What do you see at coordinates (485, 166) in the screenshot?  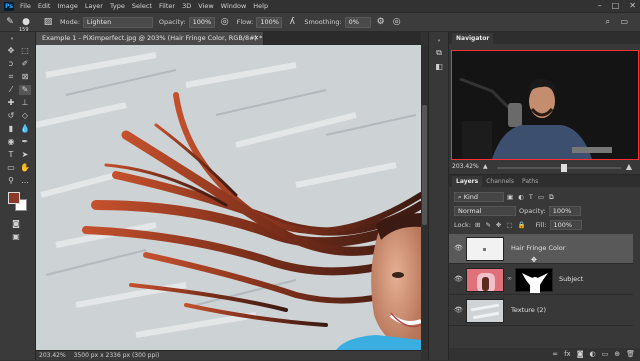 I see `zoom-out-icon: ▲` at bounding box center [485, 166].